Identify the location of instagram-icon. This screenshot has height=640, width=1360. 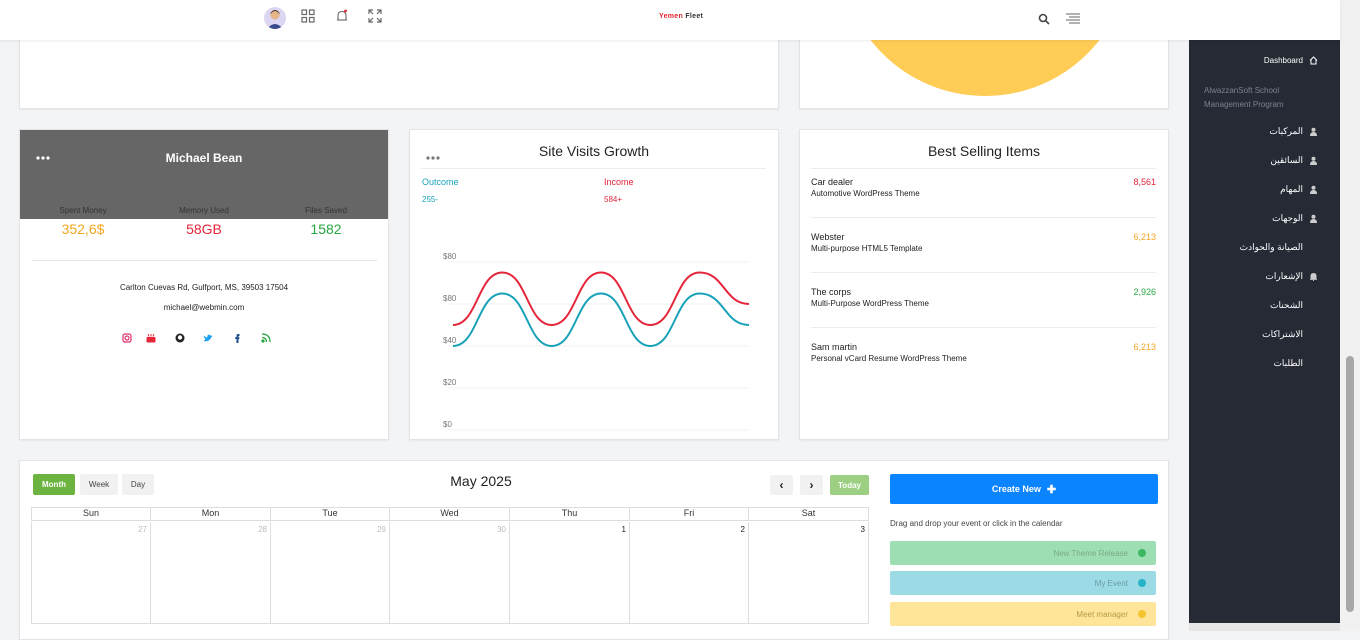
(127, 338).